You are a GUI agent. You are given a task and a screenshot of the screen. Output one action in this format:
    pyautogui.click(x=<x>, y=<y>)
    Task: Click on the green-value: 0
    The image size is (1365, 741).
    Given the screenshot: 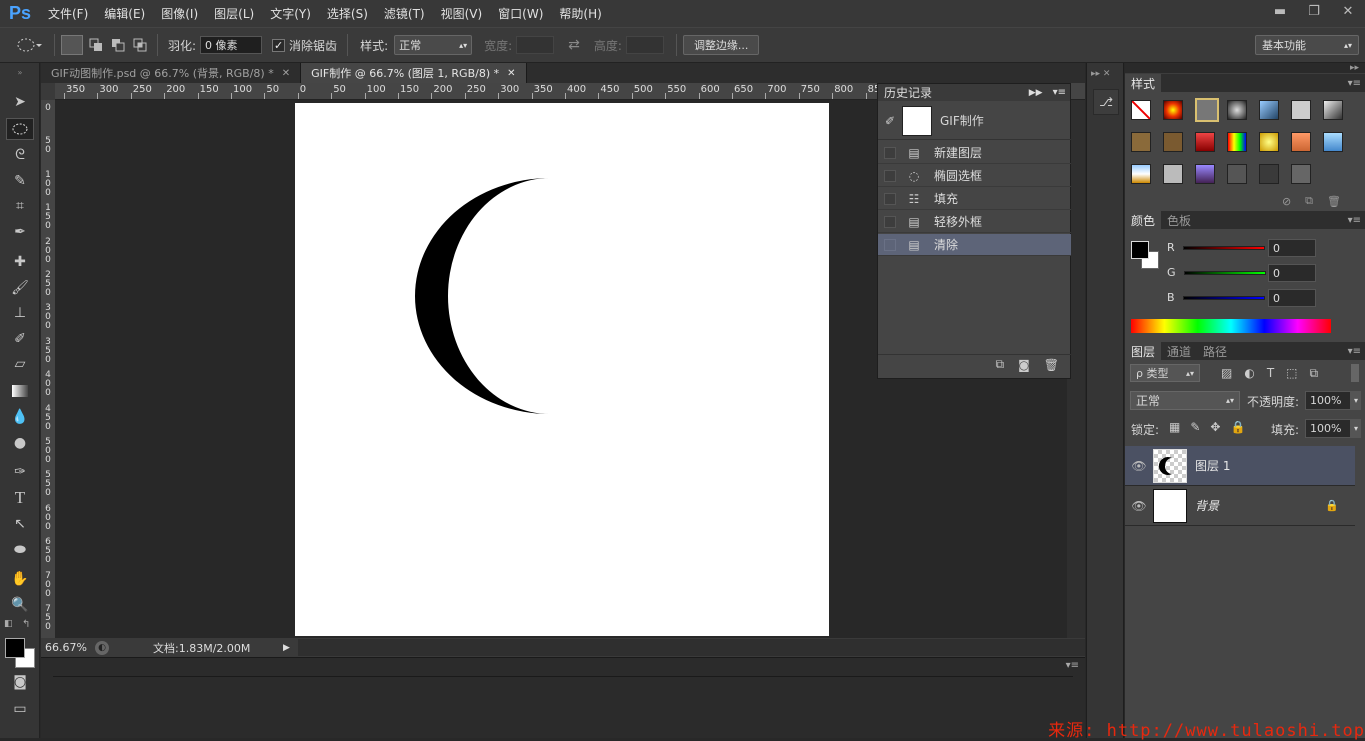 What is the action you would take?
    pyautogui.click(x=1292, y=273)
    